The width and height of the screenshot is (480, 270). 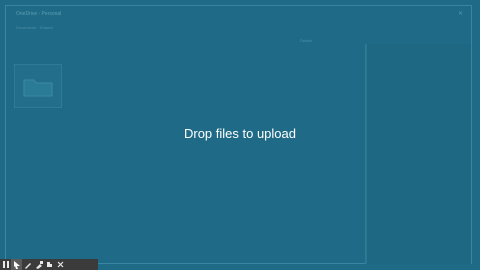 I want to click on window-title: OneDrive - Personal, so click(x=39, y=14).